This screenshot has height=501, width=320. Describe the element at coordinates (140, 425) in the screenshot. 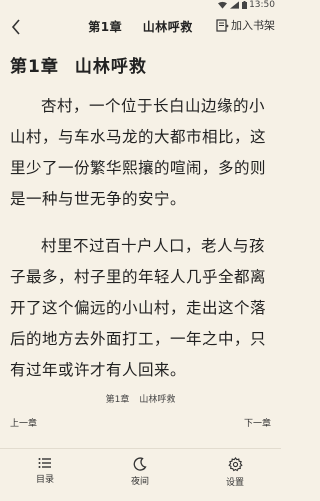

I see `chapter-nav: 上一章 下一章` at that location.